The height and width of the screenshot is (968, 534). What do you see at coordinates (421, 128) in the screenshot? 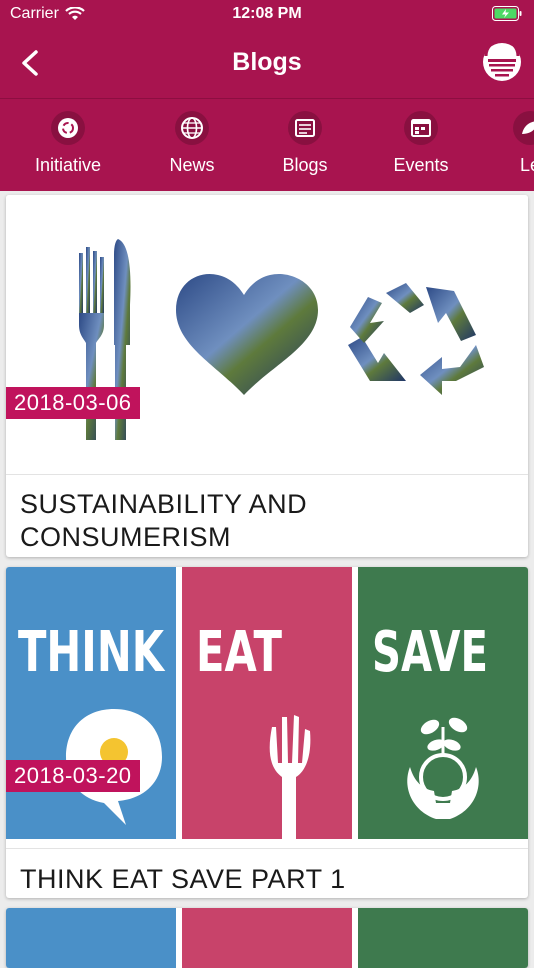
I see `calendar-icon` at bounding box center [421, 128].